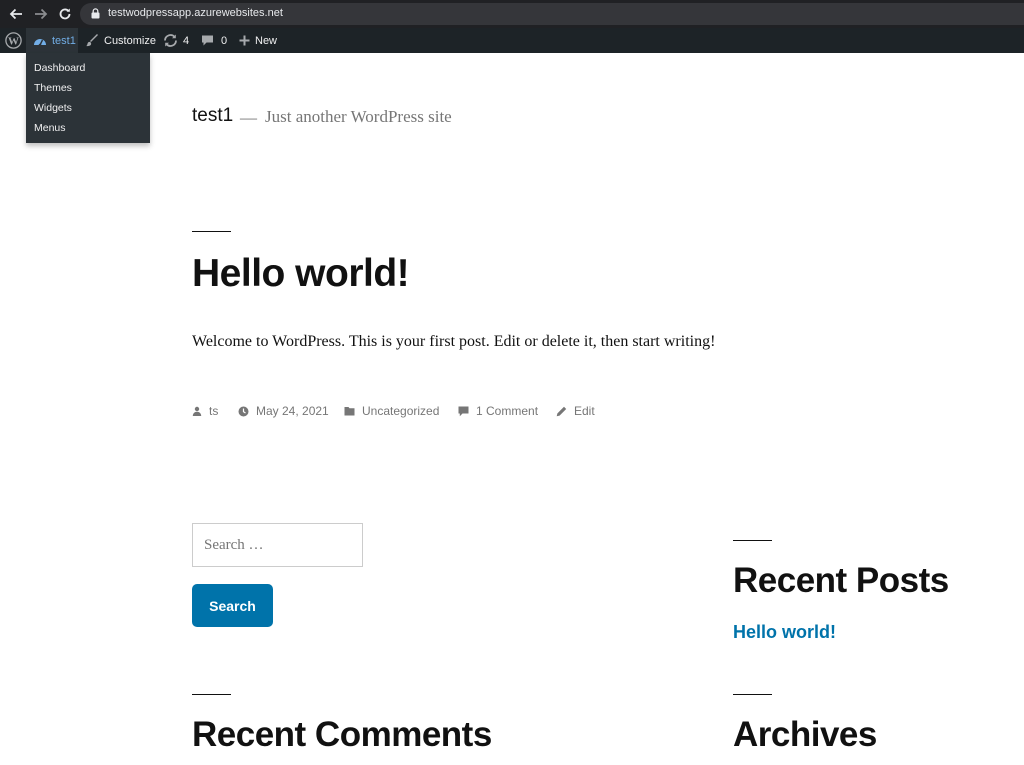 This screenshot has height=765, width=1024. I want to click on updates-icon, so click(170, 40).